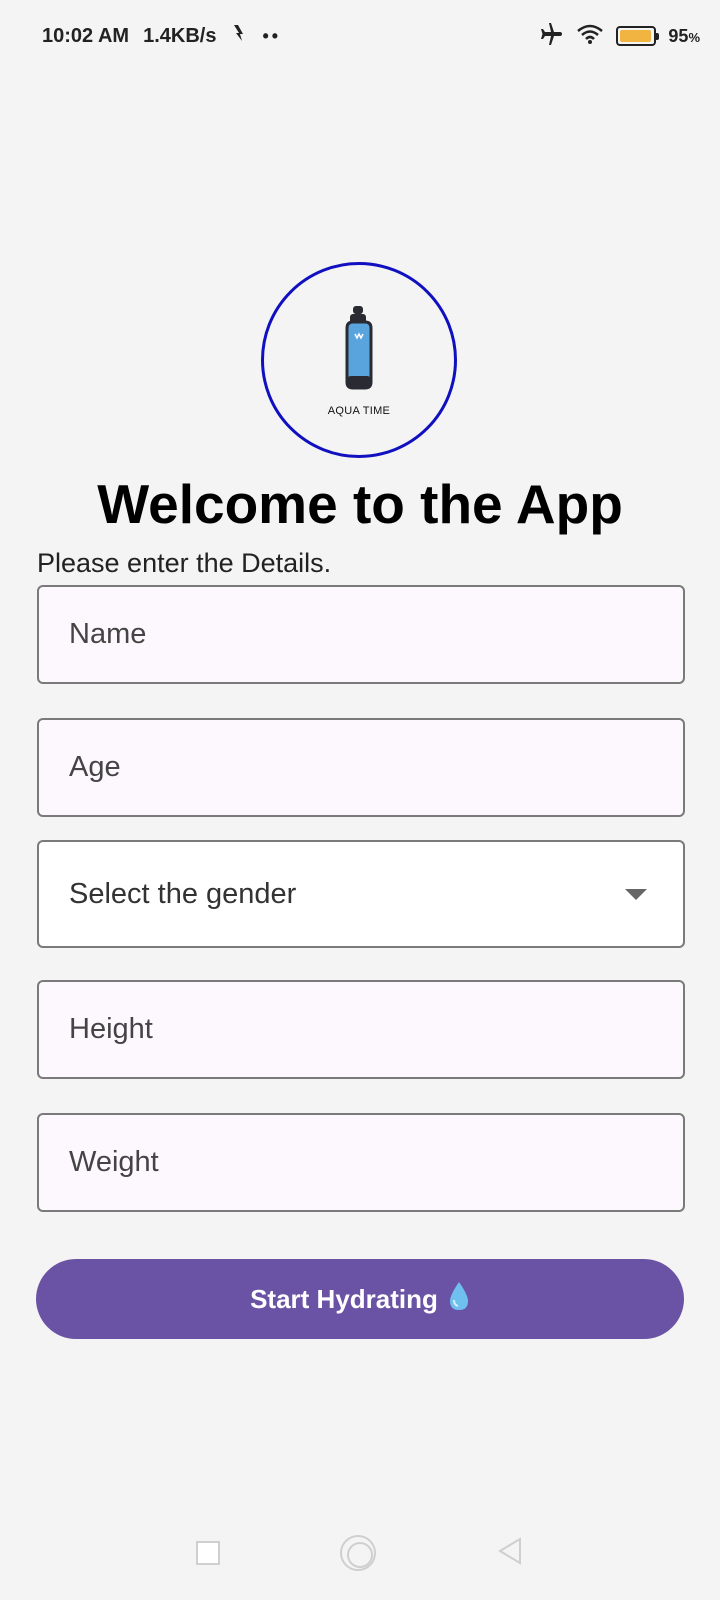 This screenshot has width=720, height=1600. Describe the element at coordinates (86, 35) in the screenshot. I see `status-time: 10:02 AM` at that location.